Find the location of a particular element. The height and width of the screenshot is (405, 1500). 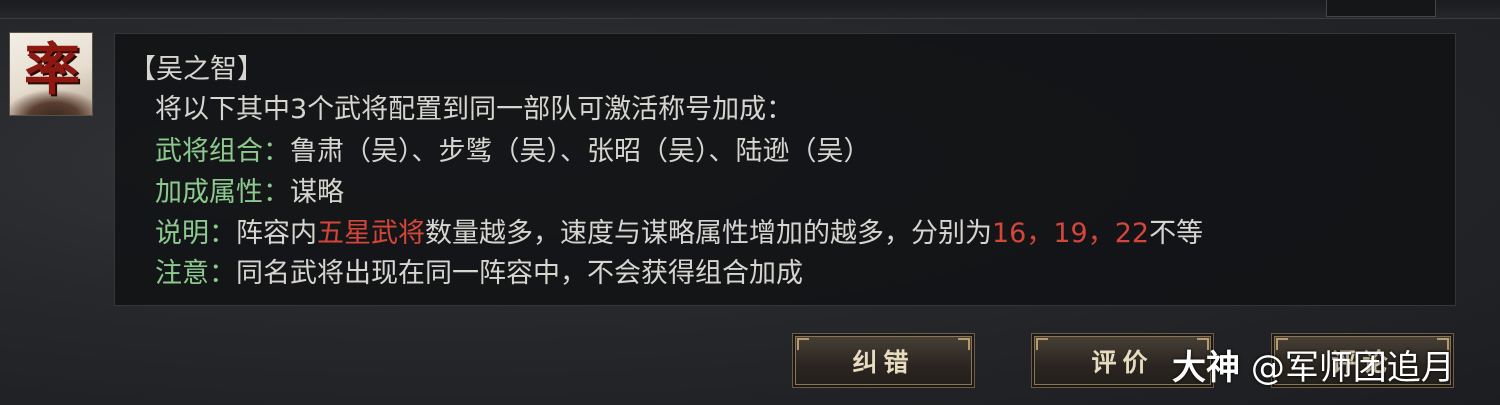

note-row: 注意：同名武将出现在同一阵容中，不会获得组合加成 is located at coordinates (479, 274).